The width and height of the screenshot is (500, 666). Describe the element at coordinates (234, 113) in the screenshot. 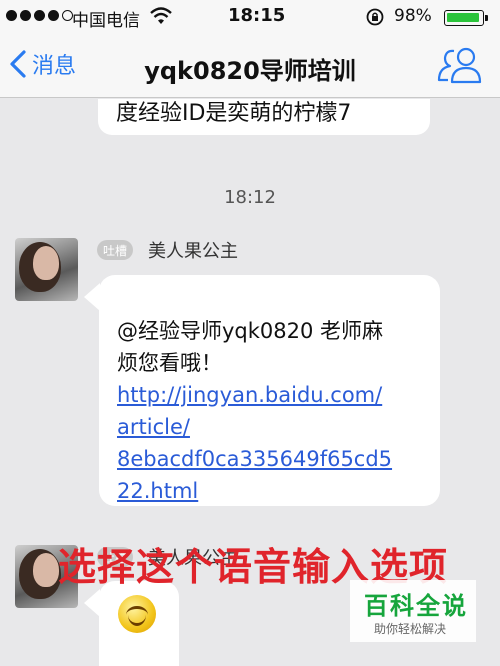

I see `previous-message-text: 度经验ID是奕萌的柠檬7` at that location.